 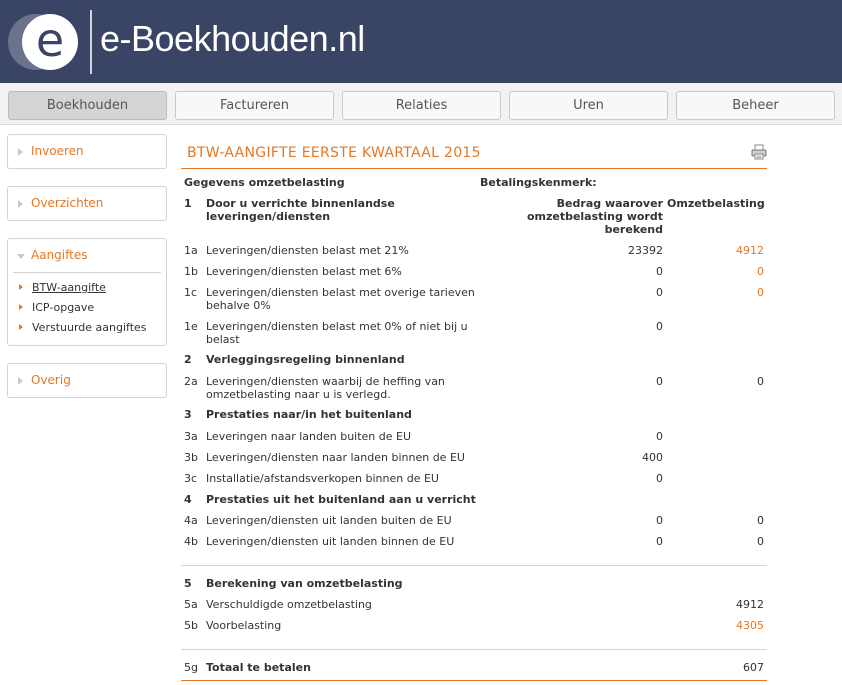 What do you see at coordinates (304, 583) in the screenshot?
I see `section-title: Berekening van omzetbelasting` at bounding box center [304, 583].